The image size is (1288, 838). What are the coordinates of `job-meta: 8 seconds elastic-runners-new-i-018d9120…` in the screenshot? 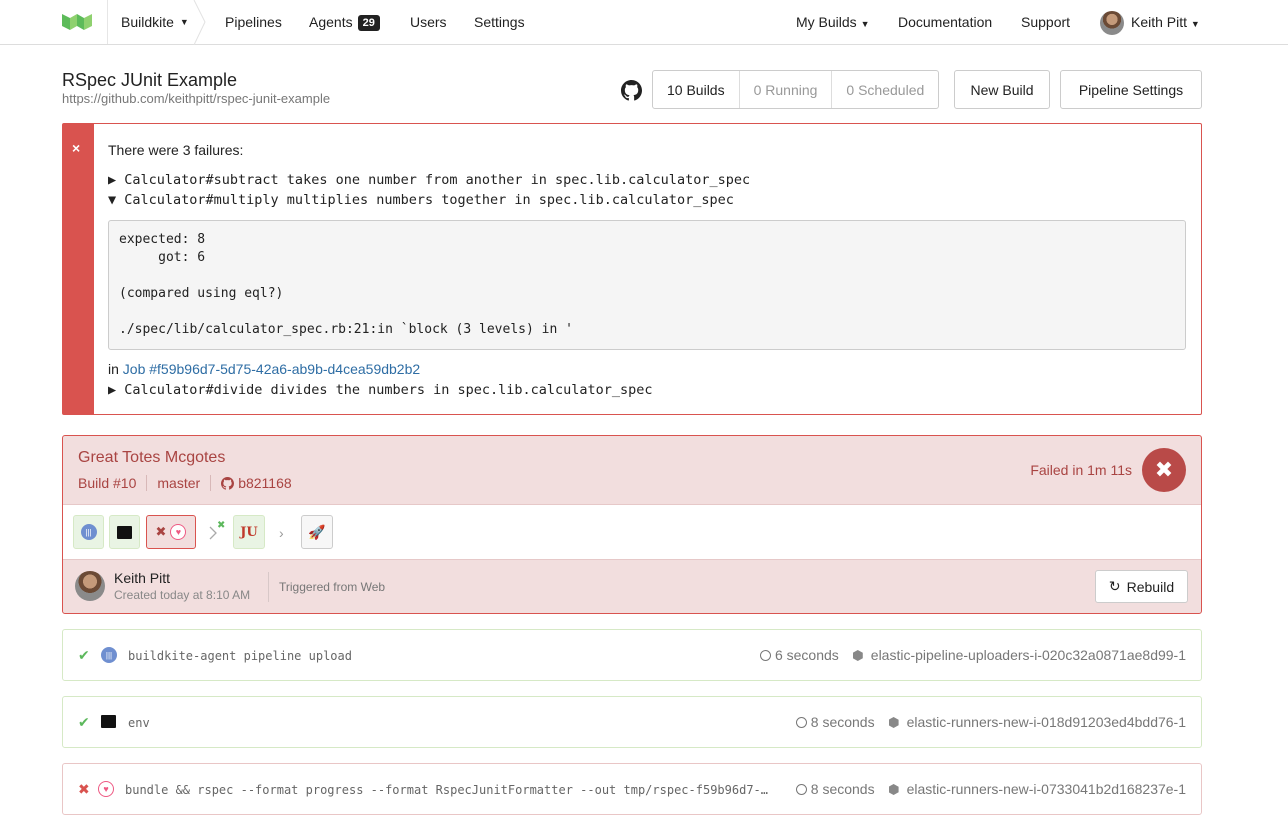 It's located at (990, 722).